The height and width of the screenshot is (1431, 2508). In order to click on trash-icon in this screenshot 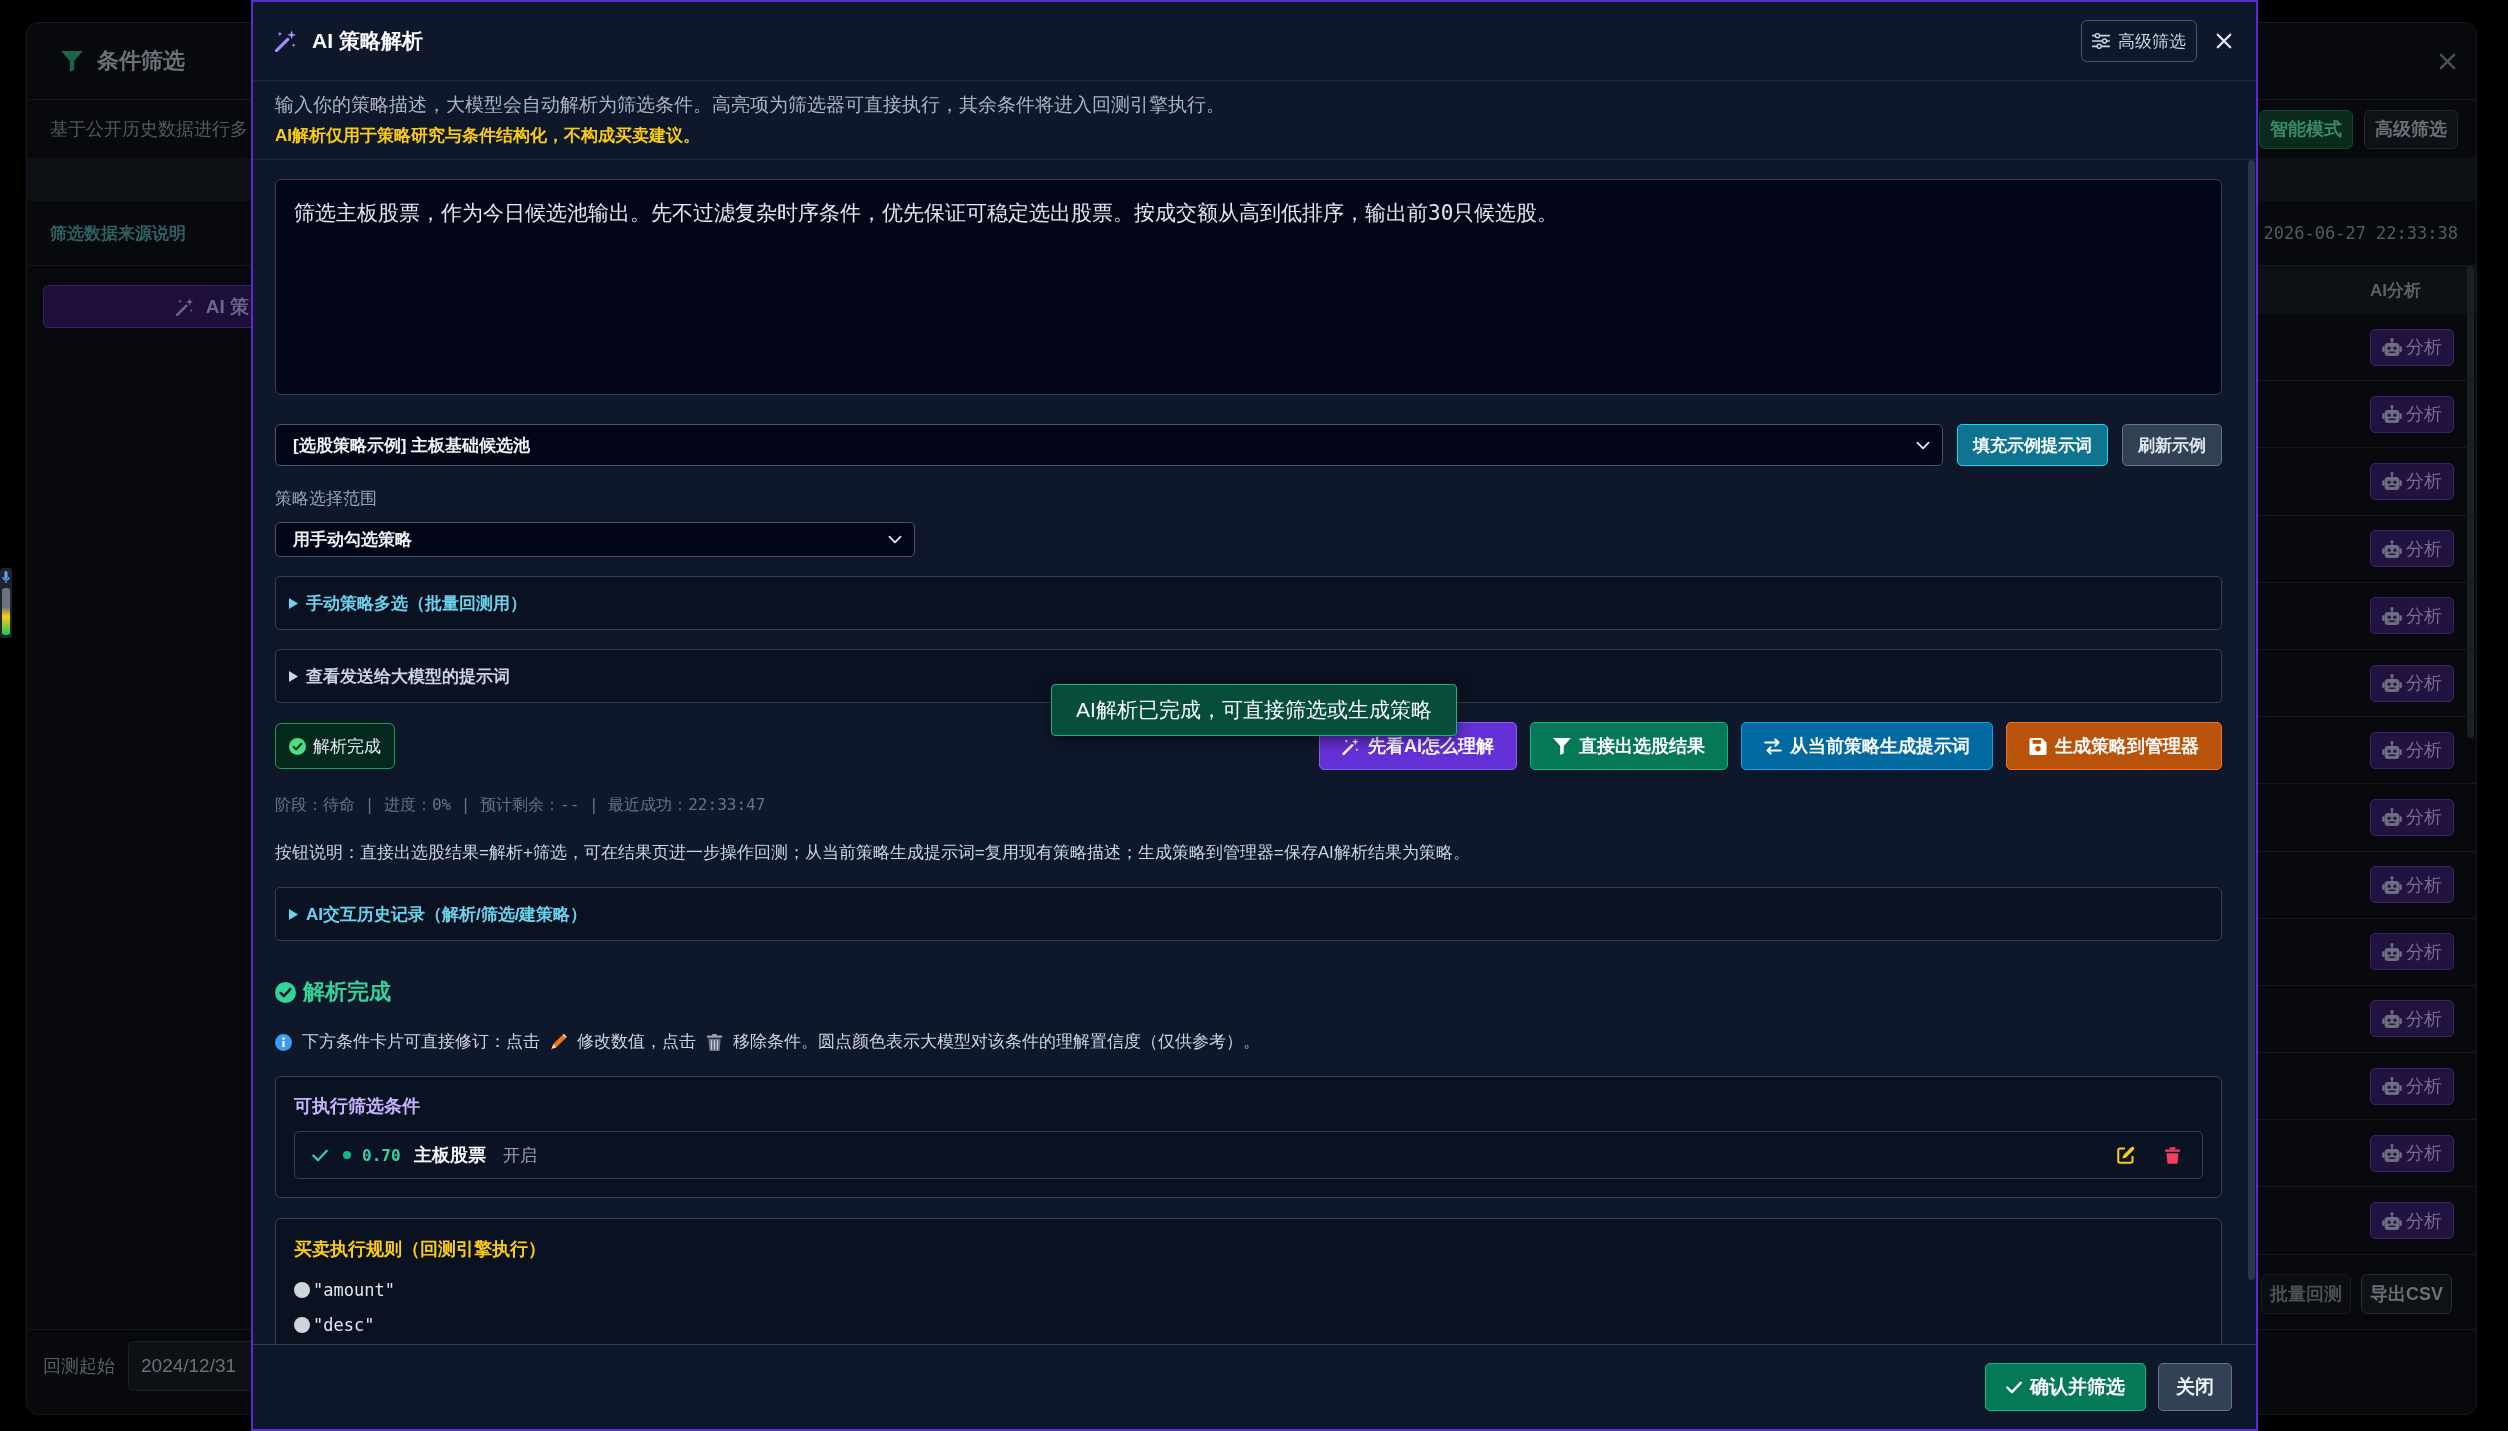, I will do `click(2172, 1155)`.